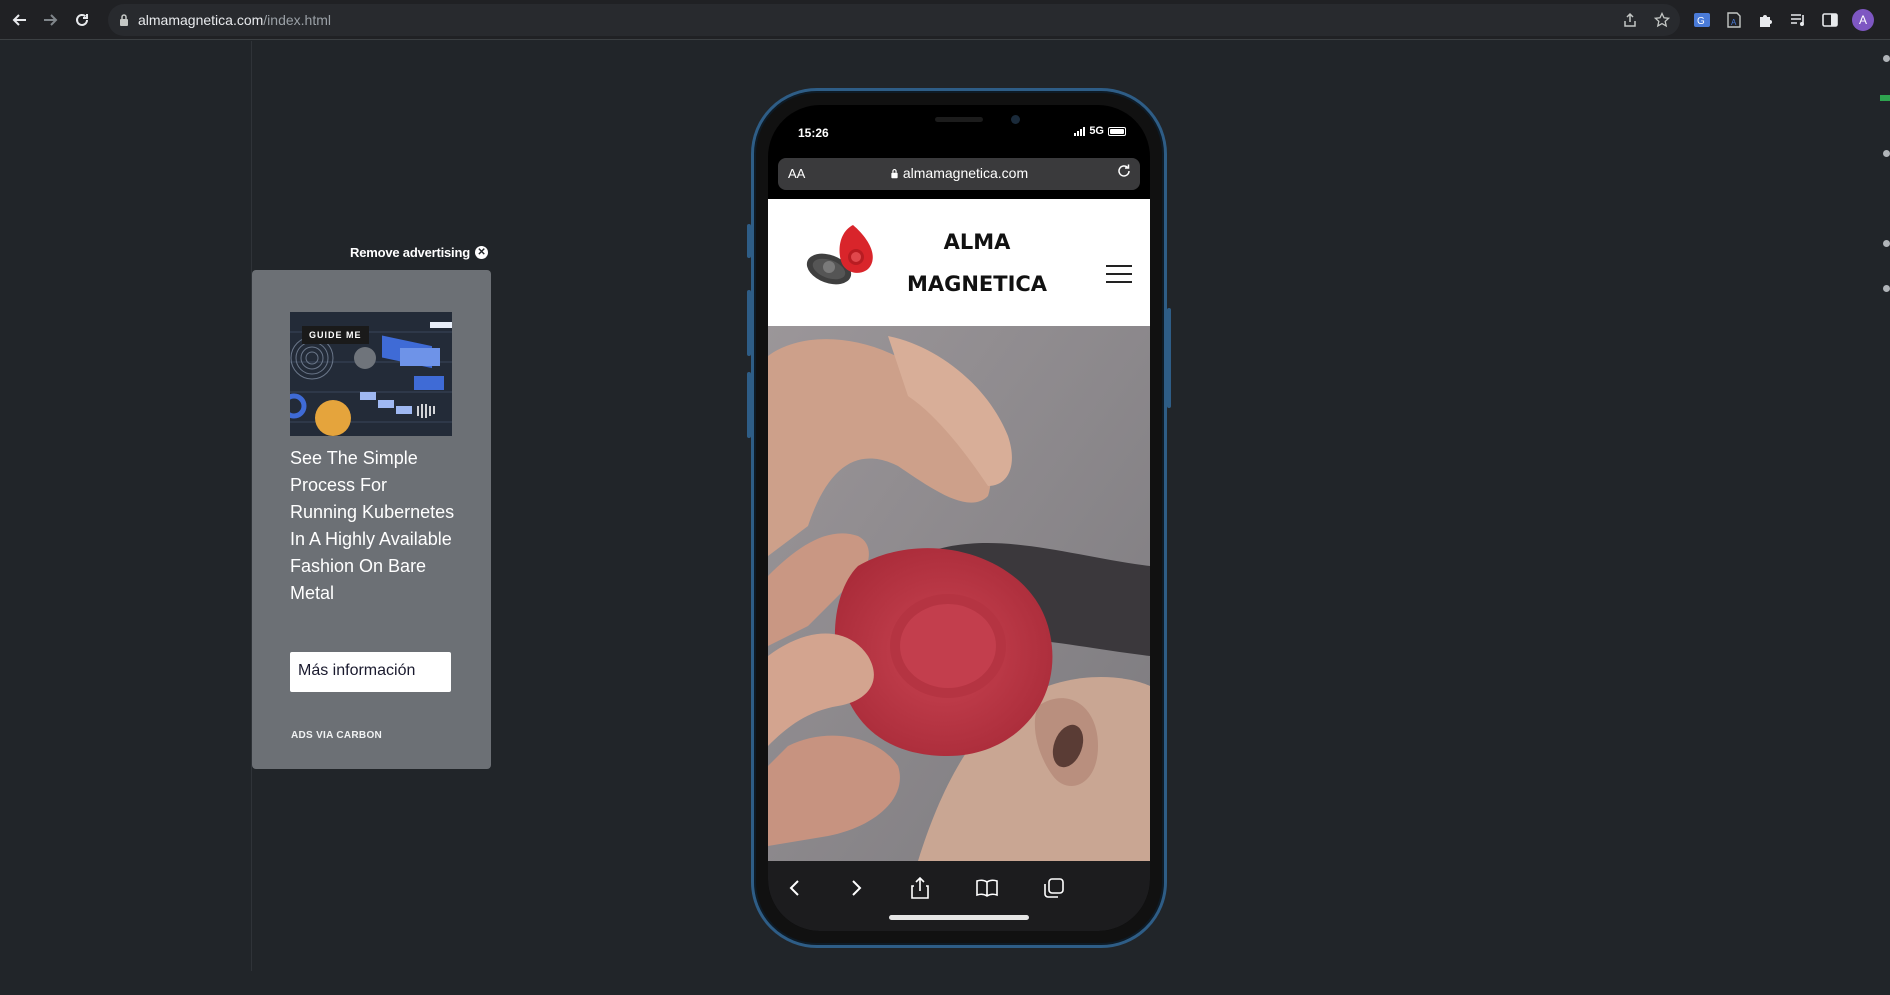 This screenshot has width=1890, height=995. What do you see at coordinates (856, 888) in the screenshot?
I see `safari-forward-icon` at bounding box center [856, 888].